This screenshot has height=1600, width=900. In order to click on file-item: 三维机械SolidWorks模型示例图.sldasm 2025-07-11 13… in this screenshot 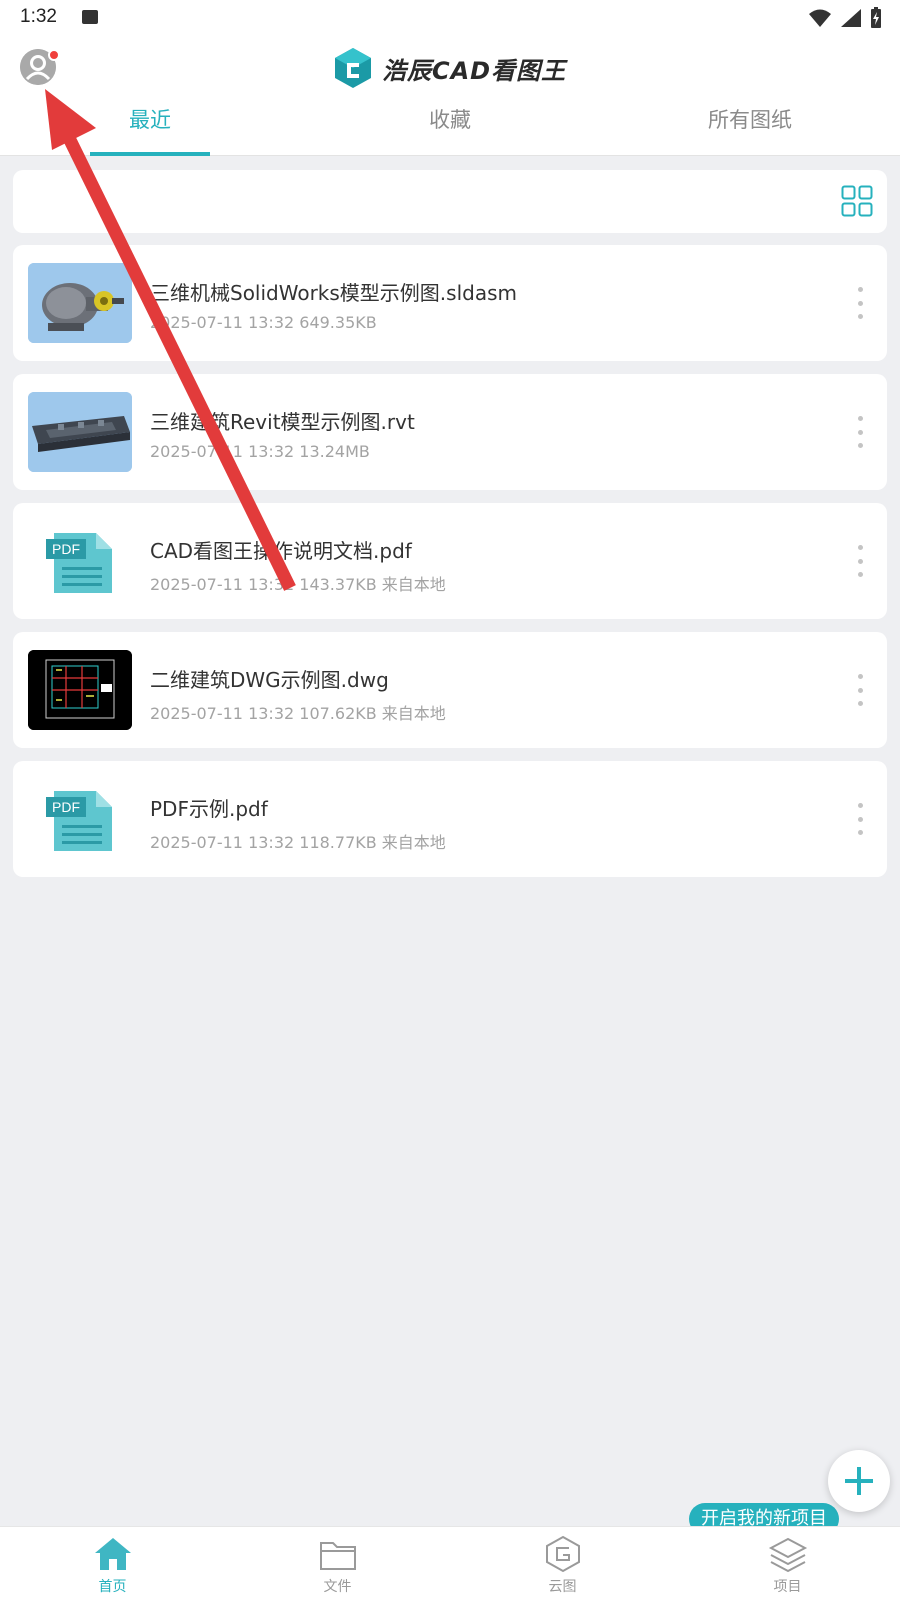, I will do `click(450, 303)`.